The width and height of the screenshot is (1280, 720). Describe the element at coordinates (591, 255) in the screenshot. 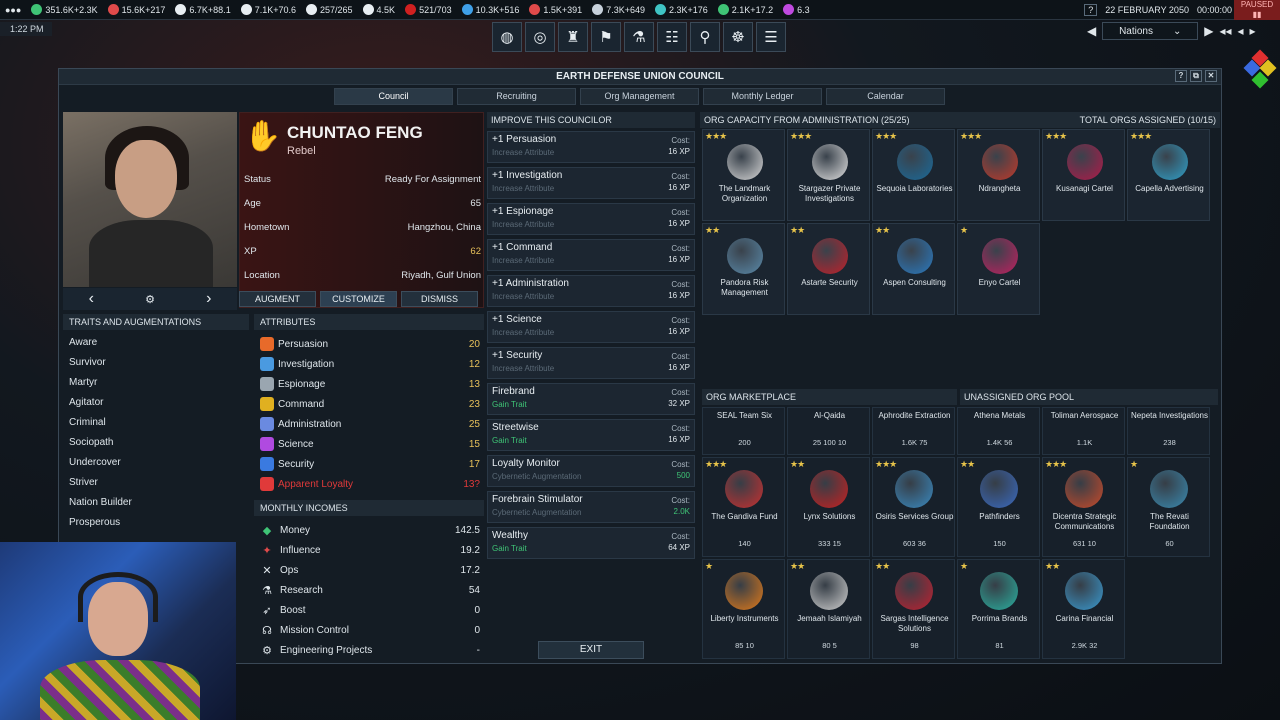

I see `improve-option: +1 Command Increase Attribute Cost: 16 XP` at that location.